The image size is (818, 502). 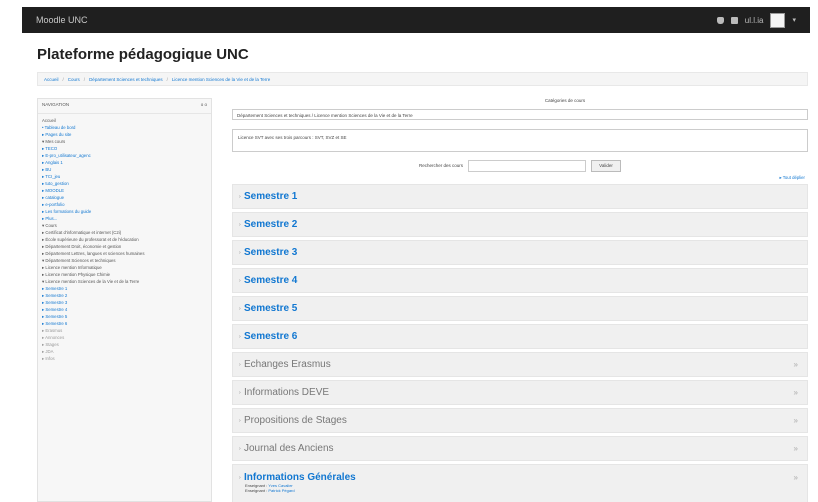 What do you see at coordinates (281, 490) in the screenshot?
I see `teacher-link: Patrick Pégard` at bounding box center [281, 490].